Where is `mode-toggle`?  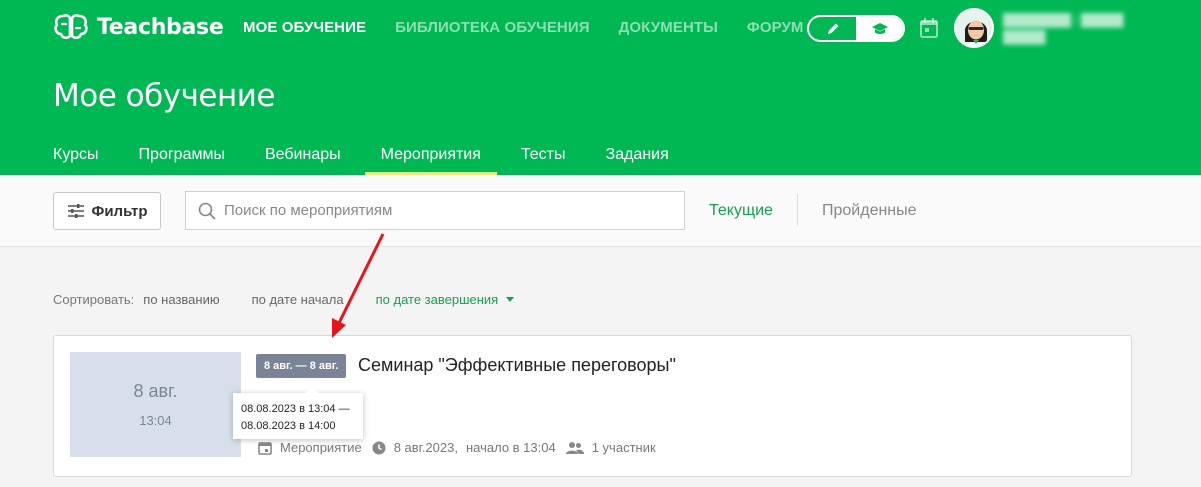
mode-toggle is located at coordinates (856, 28).